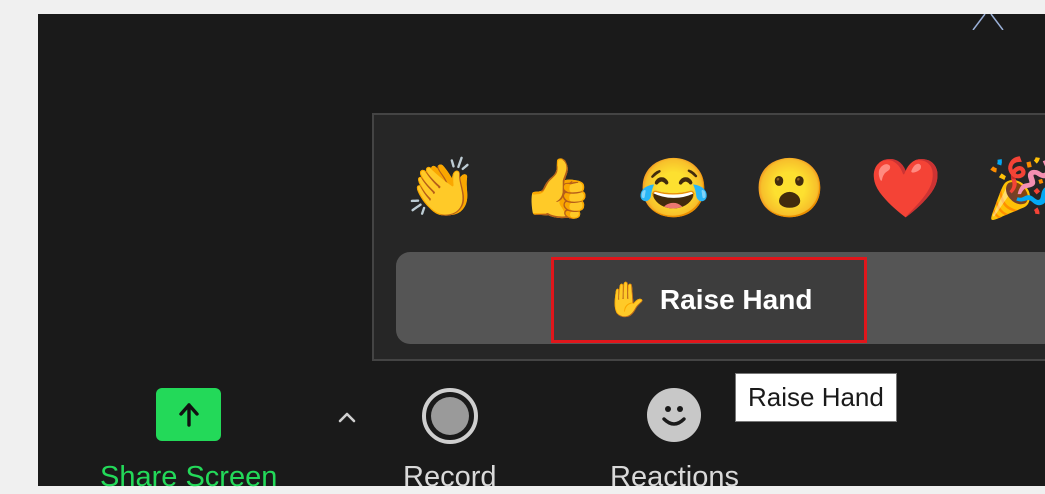 The width and height of the screenshot is (1045, 494). I want to click on share-screen-button: Share Screen, so click(188, 441).